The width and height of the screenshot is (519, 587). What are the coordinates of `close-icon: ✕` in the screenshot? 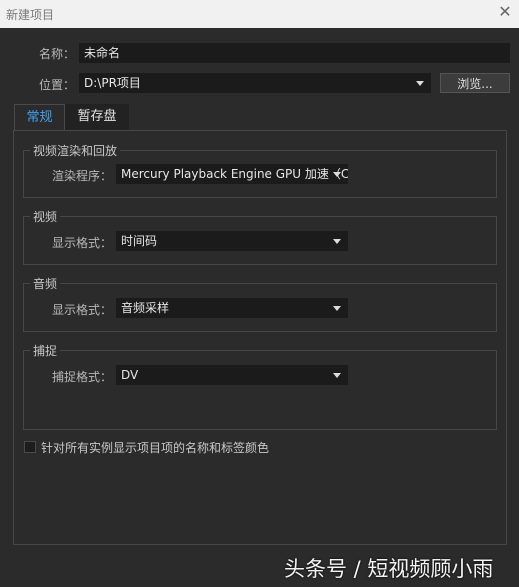 It's located at (505, 12).